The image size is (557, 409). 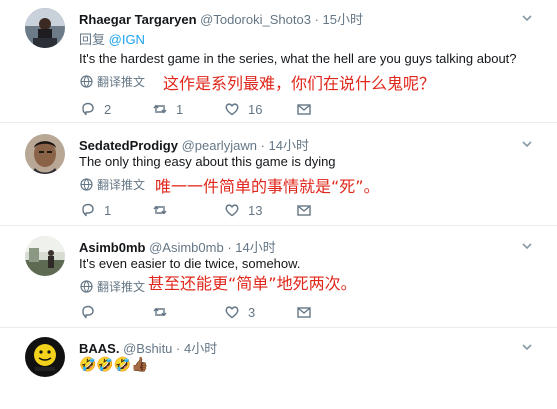 I want to click on reply-context: 回复 @IGN, so click(x=112, y=38).